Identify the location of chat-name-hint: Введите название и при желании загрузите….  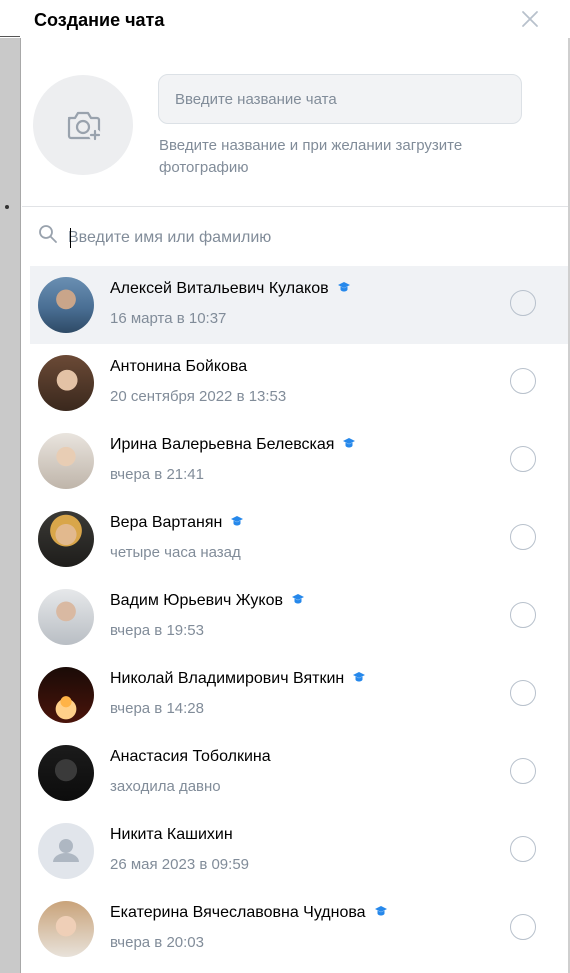
(311, 156).